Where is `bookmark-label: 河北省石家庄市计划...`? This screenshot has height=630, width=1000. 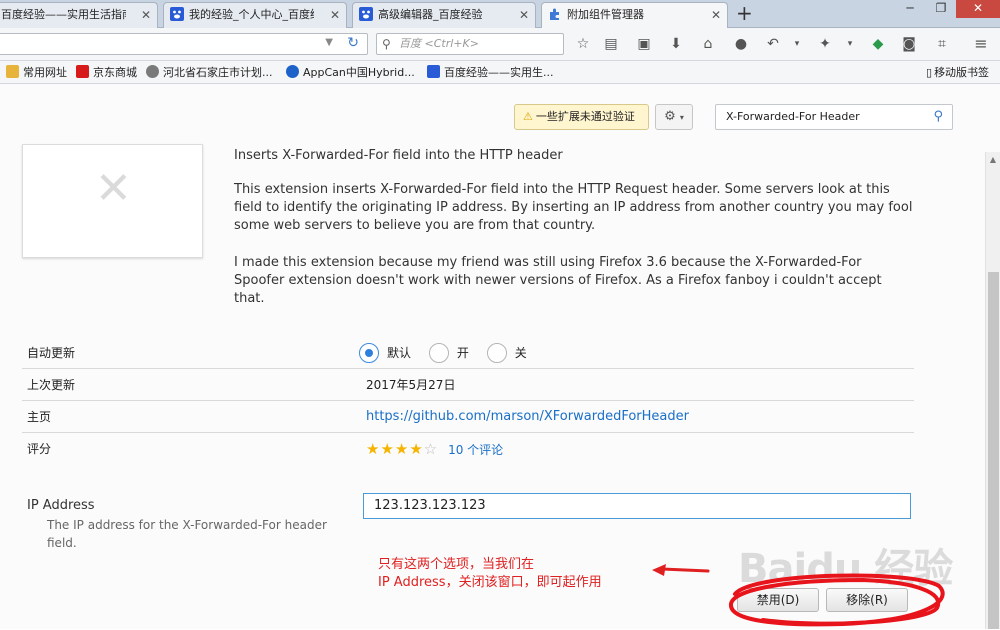
bookmark-label: 河北省石家庄市计划... is located at coordinates (218, 72).